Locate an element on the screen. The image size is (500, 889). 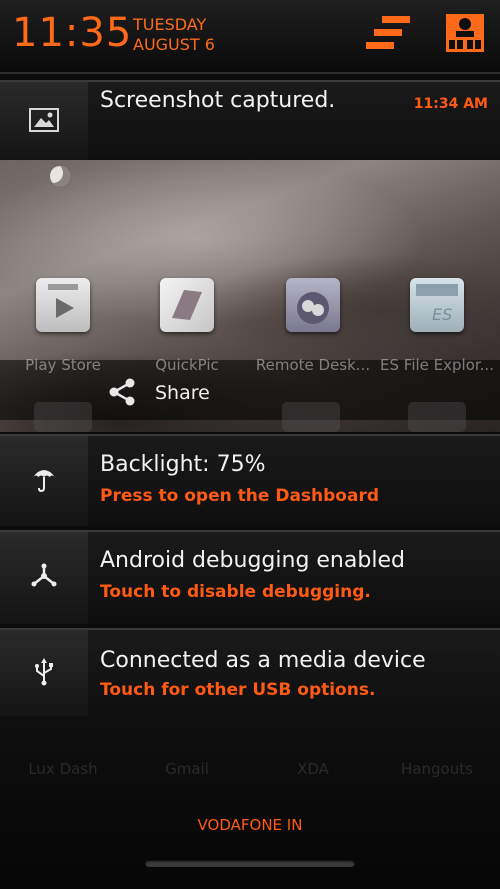
quickpic-app-icon is located at coordinates (187, 305).